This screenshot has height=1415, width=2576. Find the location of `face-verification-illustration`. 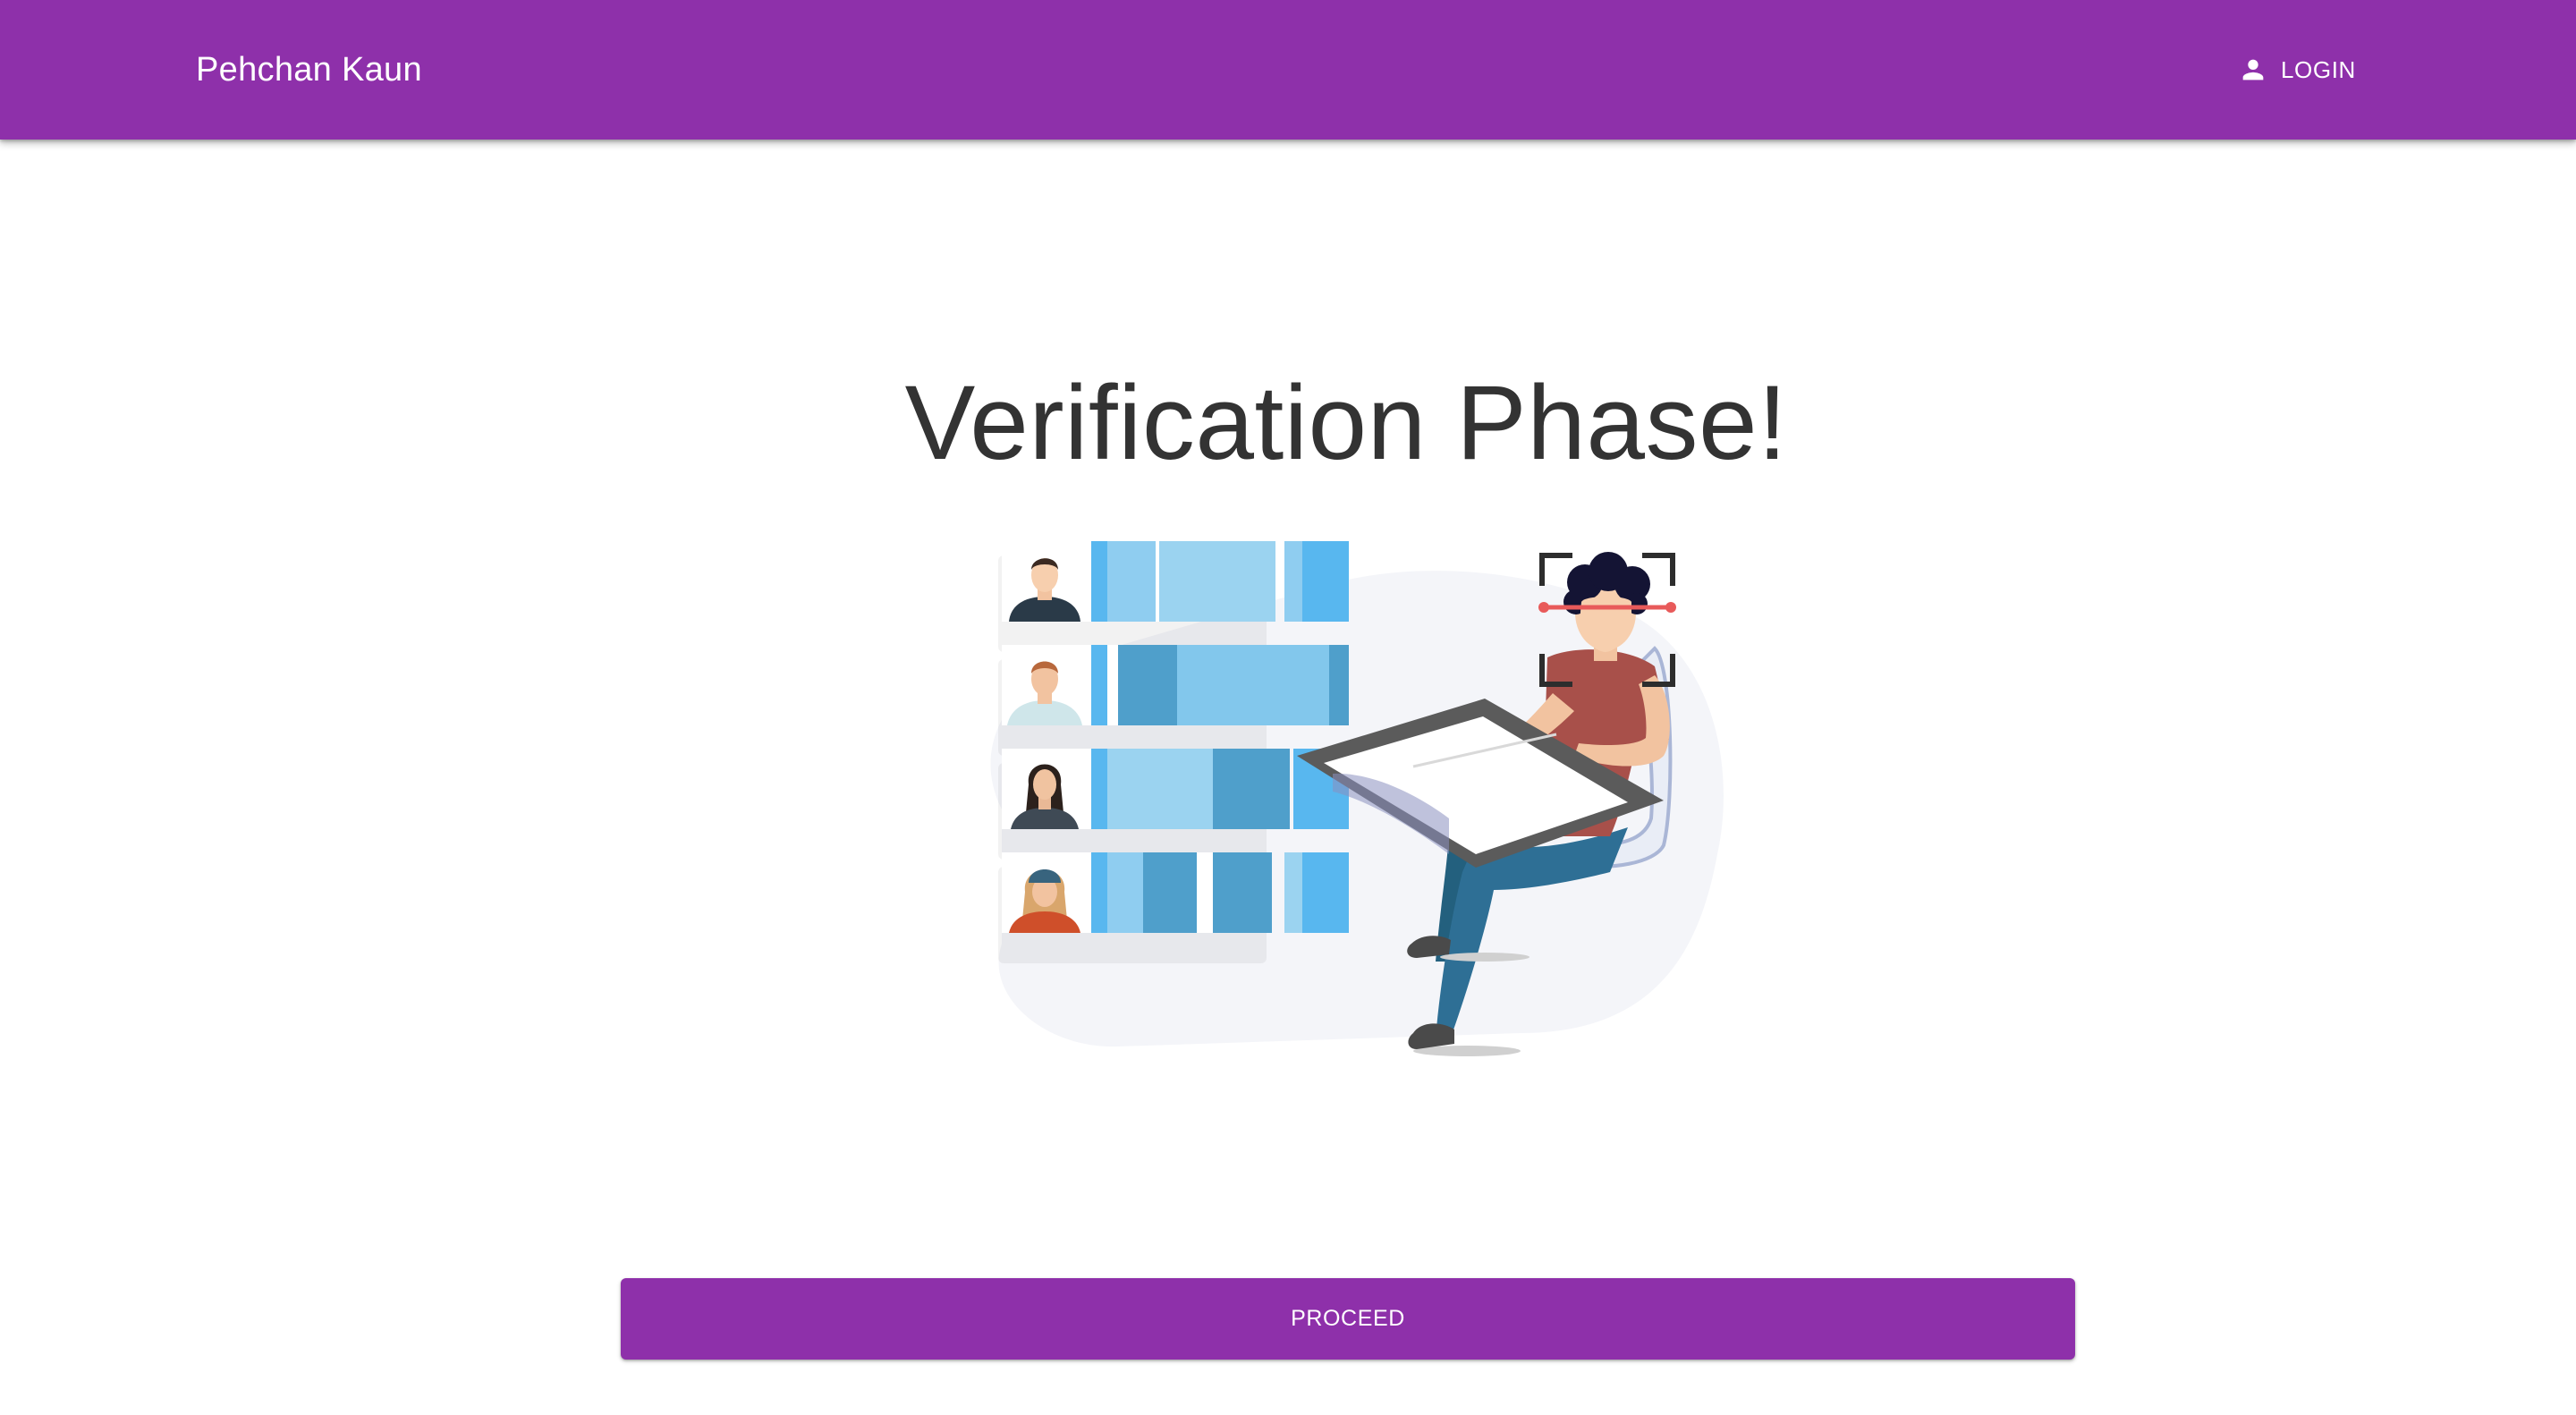

face-verification-illustration is located at coordinates (1357, 799).